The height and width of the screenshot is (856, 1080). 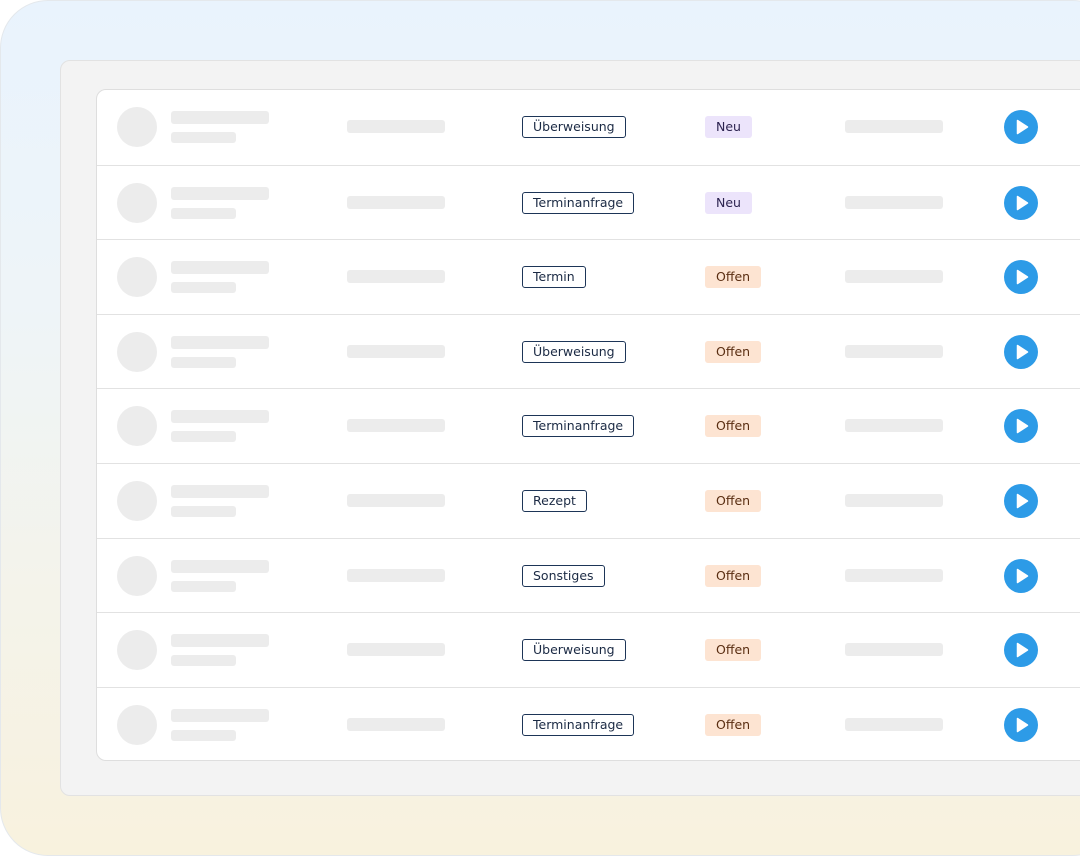 I want to click on request-type-tag: Sonstiges, so click(x=563, y=575).